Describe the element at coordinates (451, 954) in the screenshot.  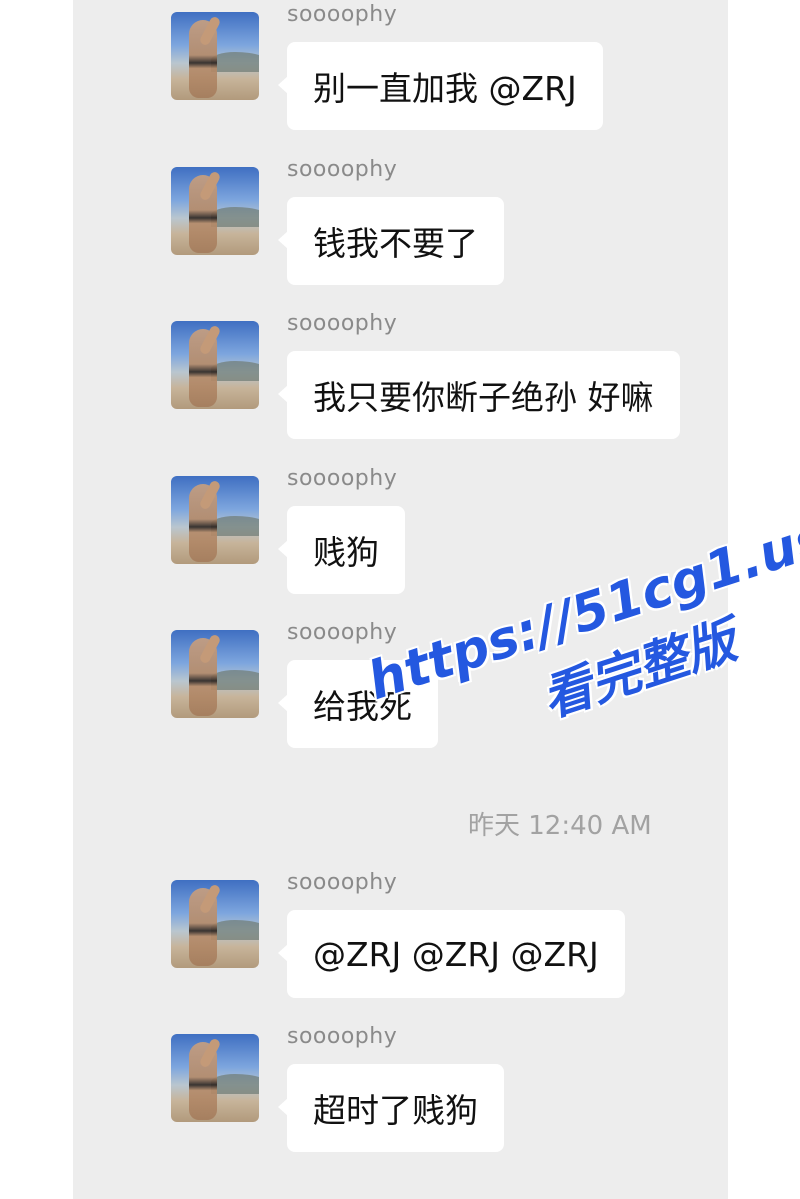
I see `message-bubble: @ZRJ @ZRJ @ZRJ` at that location.